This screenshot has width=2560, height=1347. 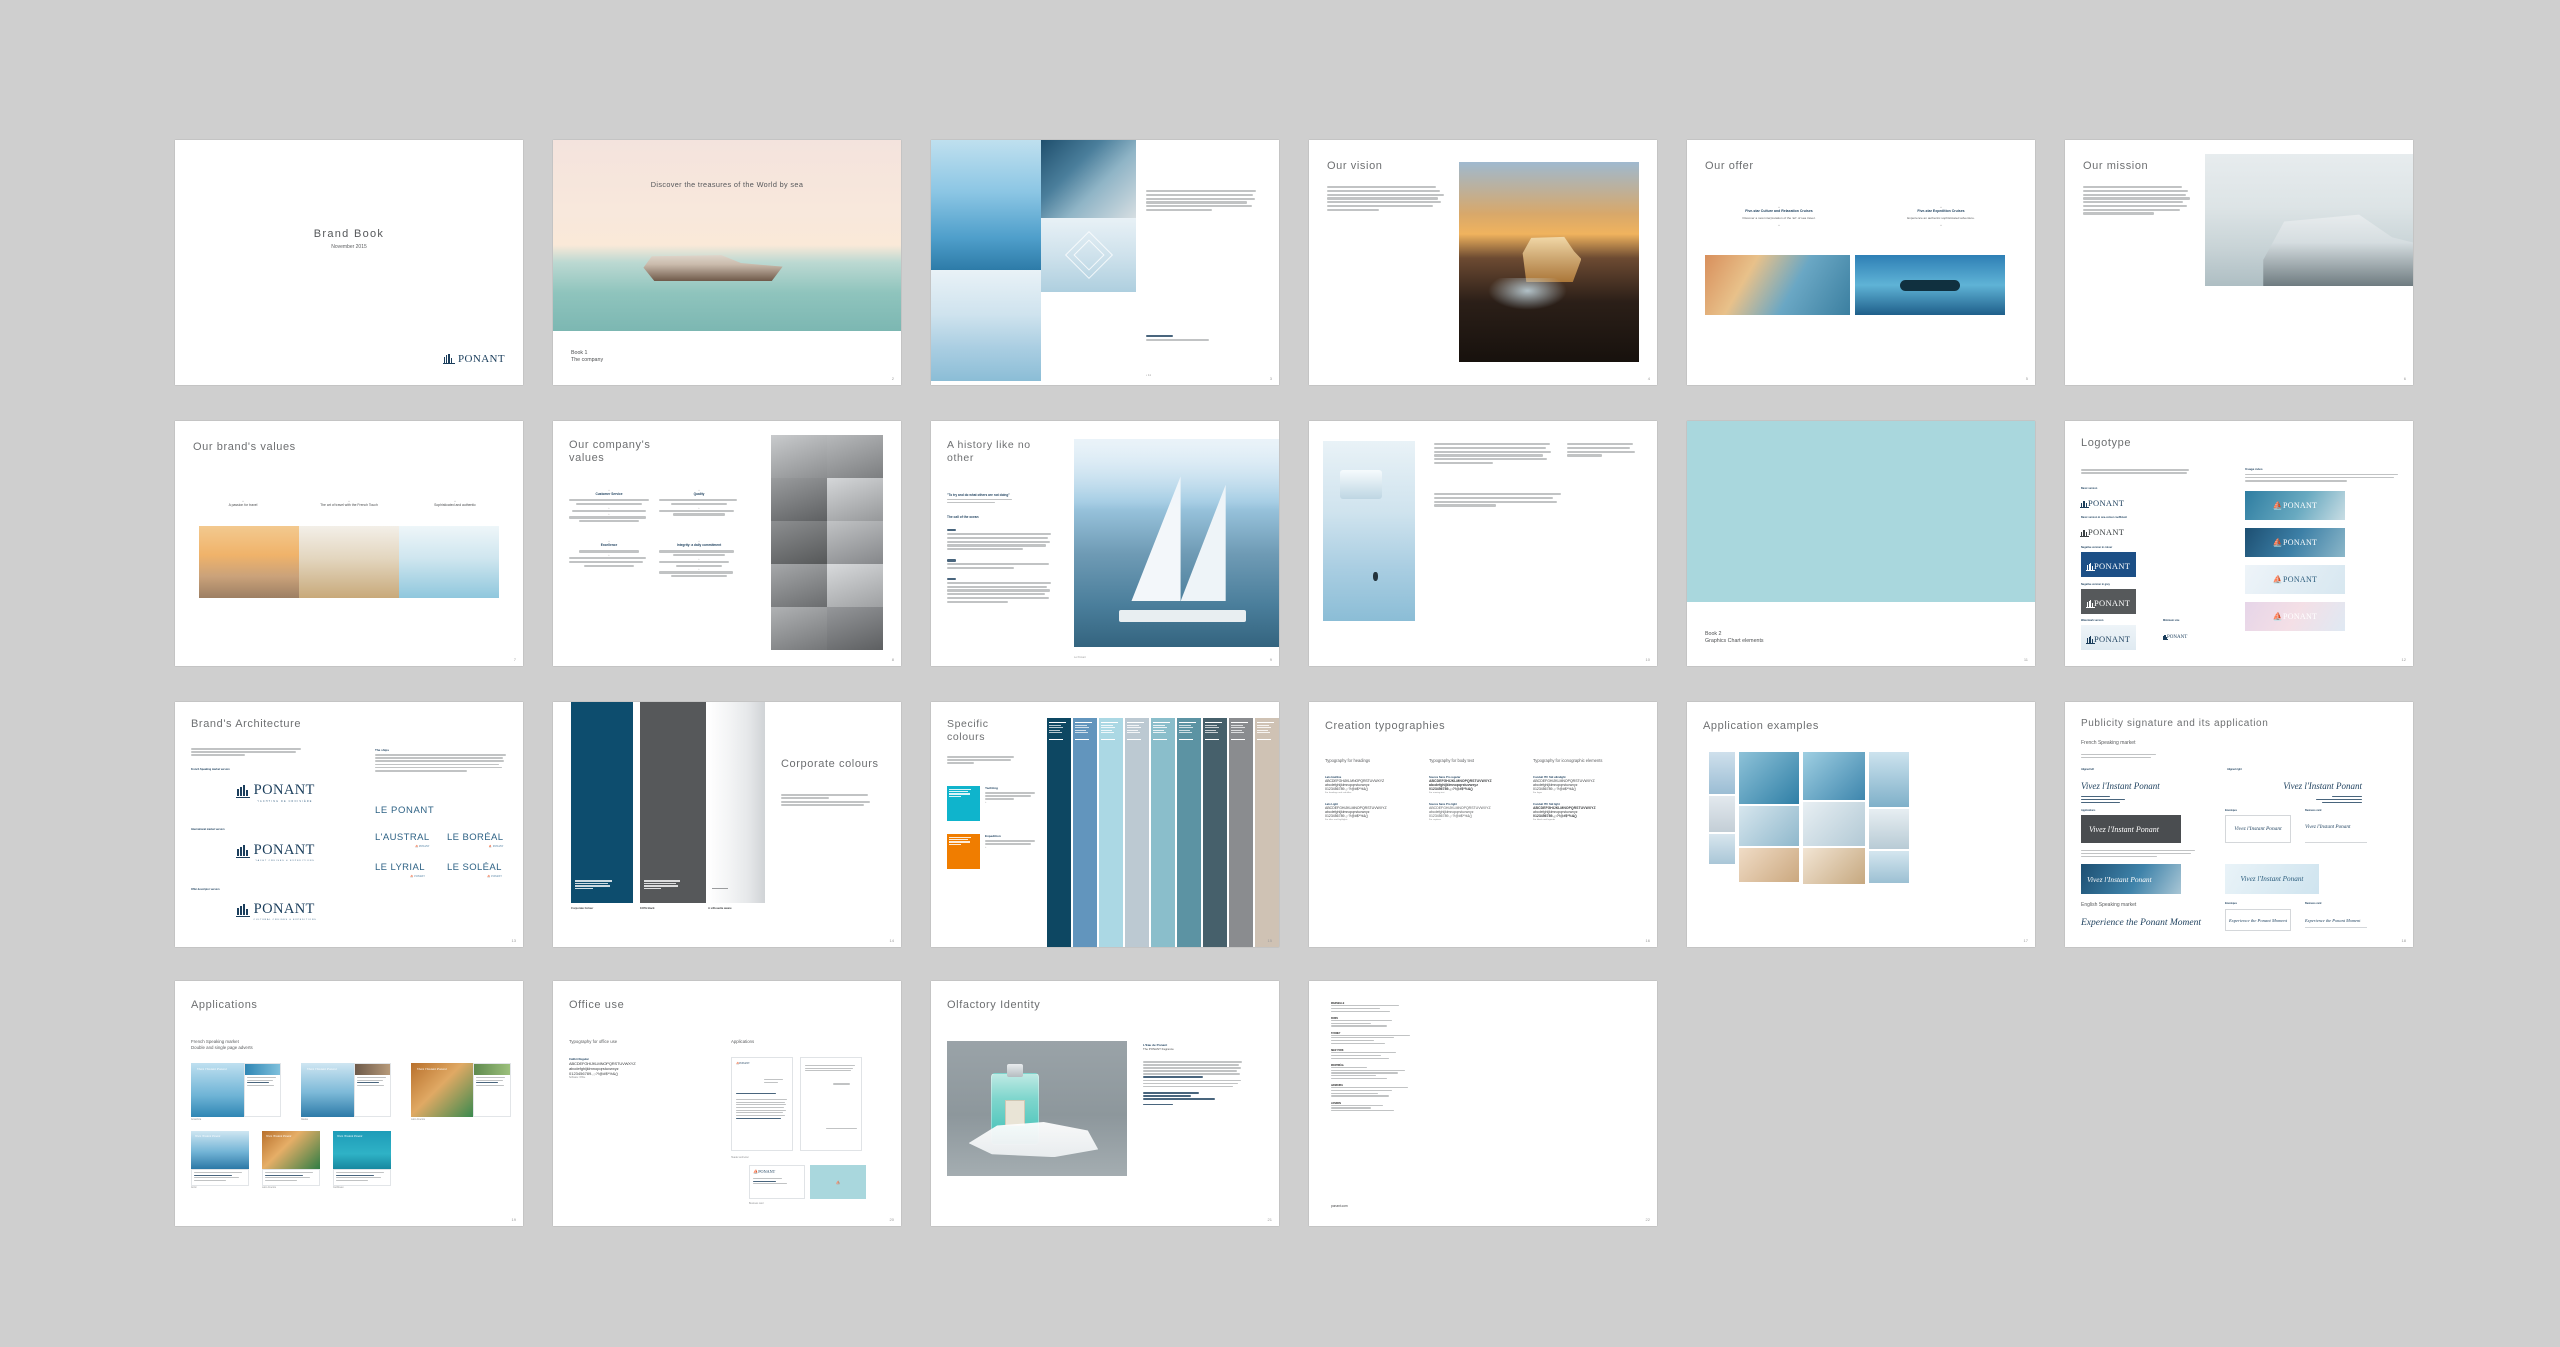 I want to click on slide-expedition-spread: 10, so click(x=1483, y=543).